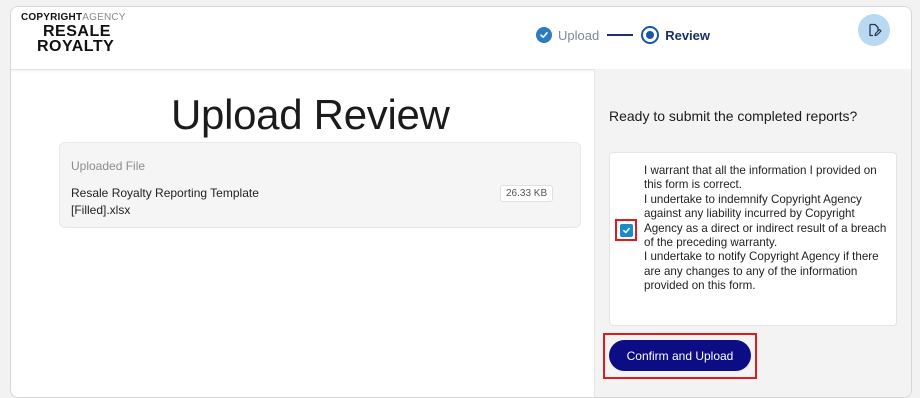 Image resolution: width=920 pixels, height=398 pixels. I want to click on step-upload-label: Upload, so click(579, 35).